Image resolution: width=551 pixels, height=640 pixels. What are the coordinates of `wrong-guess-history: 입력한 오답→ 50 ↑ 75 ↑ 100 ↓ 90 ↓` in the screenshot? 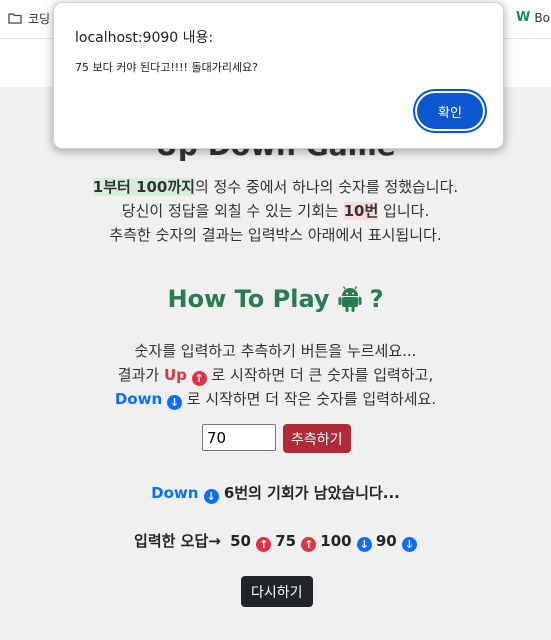 It's located at (275, 541).